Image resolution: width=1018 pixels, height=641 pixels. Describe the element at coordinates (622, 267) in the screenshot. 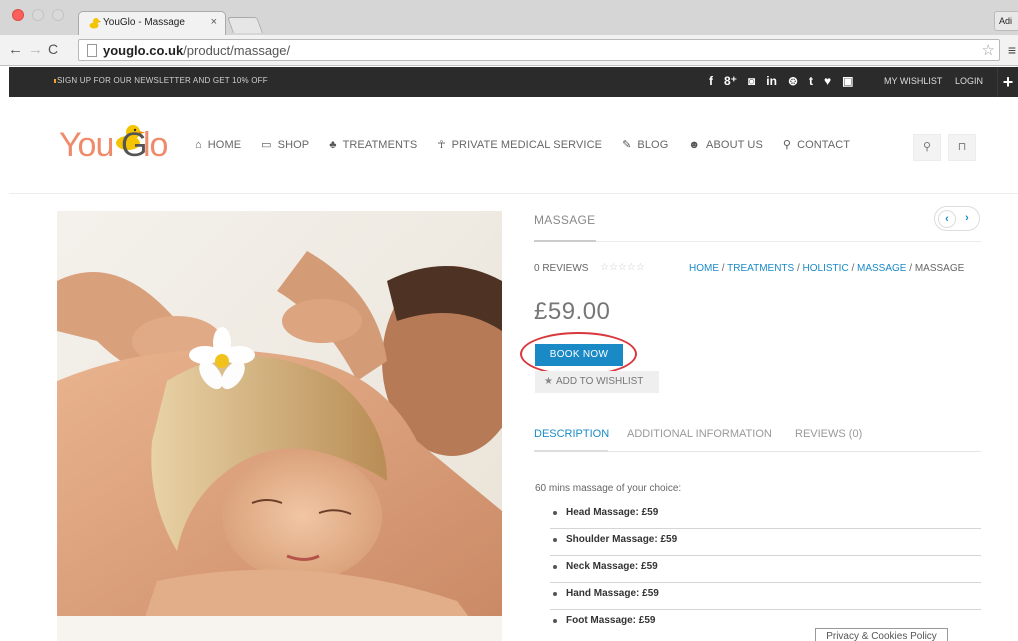

I see `rating-stars: ☆☆☆☆☆` at that location.